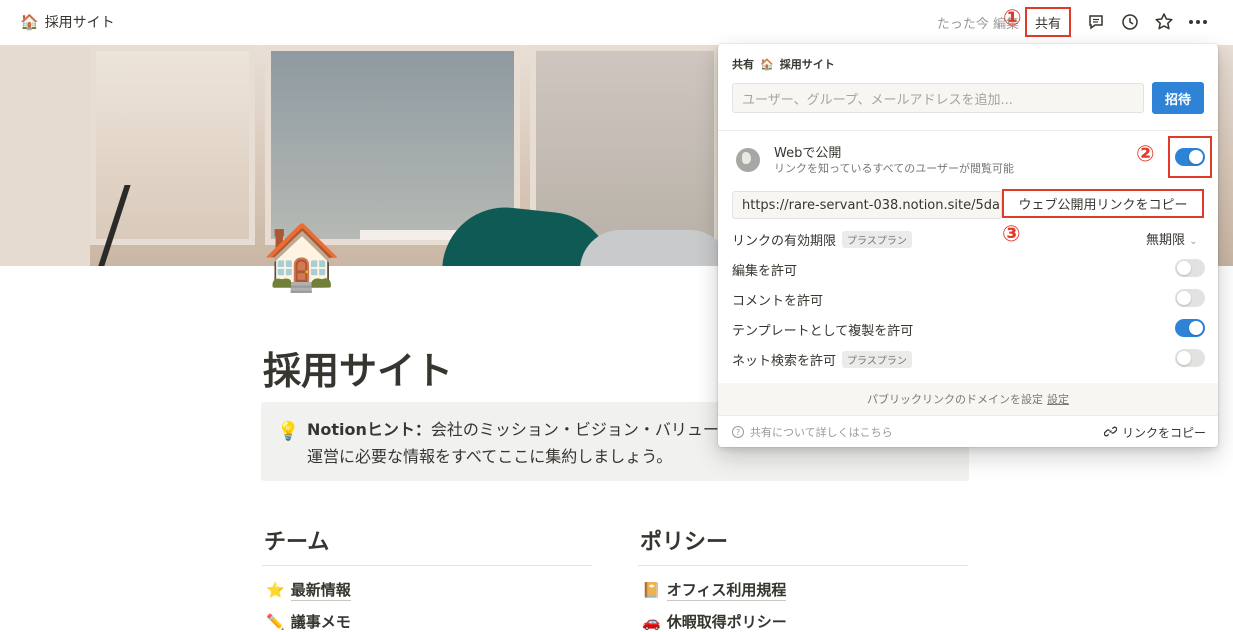  Describe the element at coordinates (1164, 22) in the screenshot. I see `star-icon` at that location.